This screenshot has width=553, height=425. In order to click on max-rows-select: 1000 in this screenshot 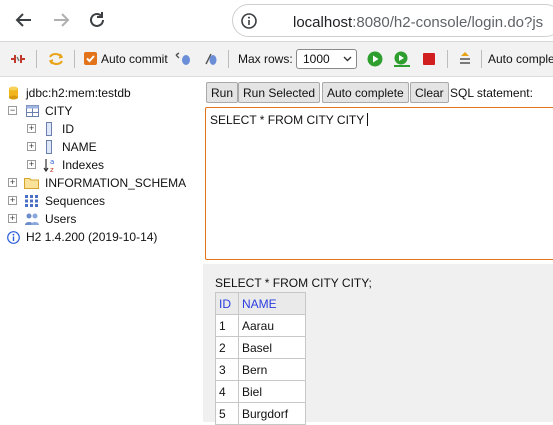, I will do `click(326, 59)`.